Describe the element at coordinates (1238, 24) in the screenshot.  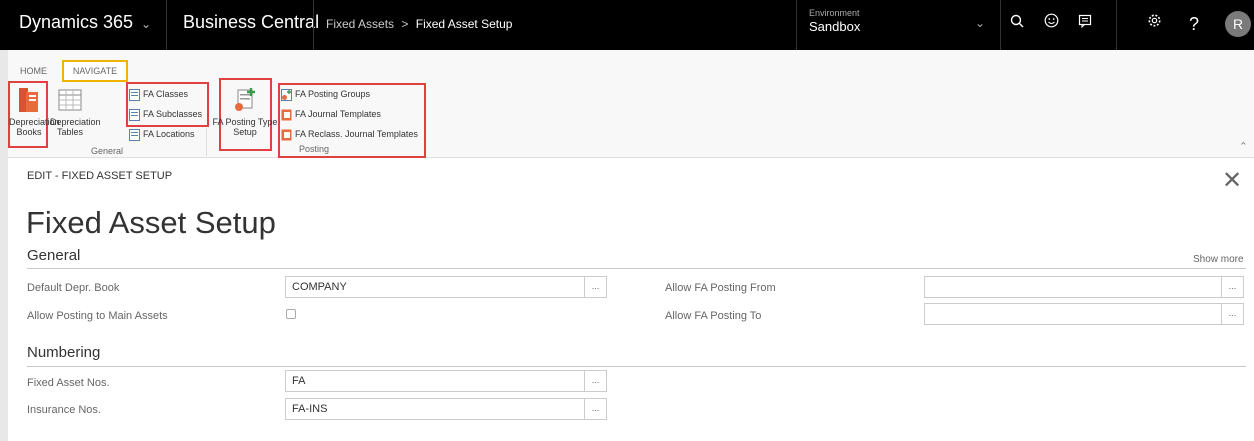
I see `avatar: R` at that location.